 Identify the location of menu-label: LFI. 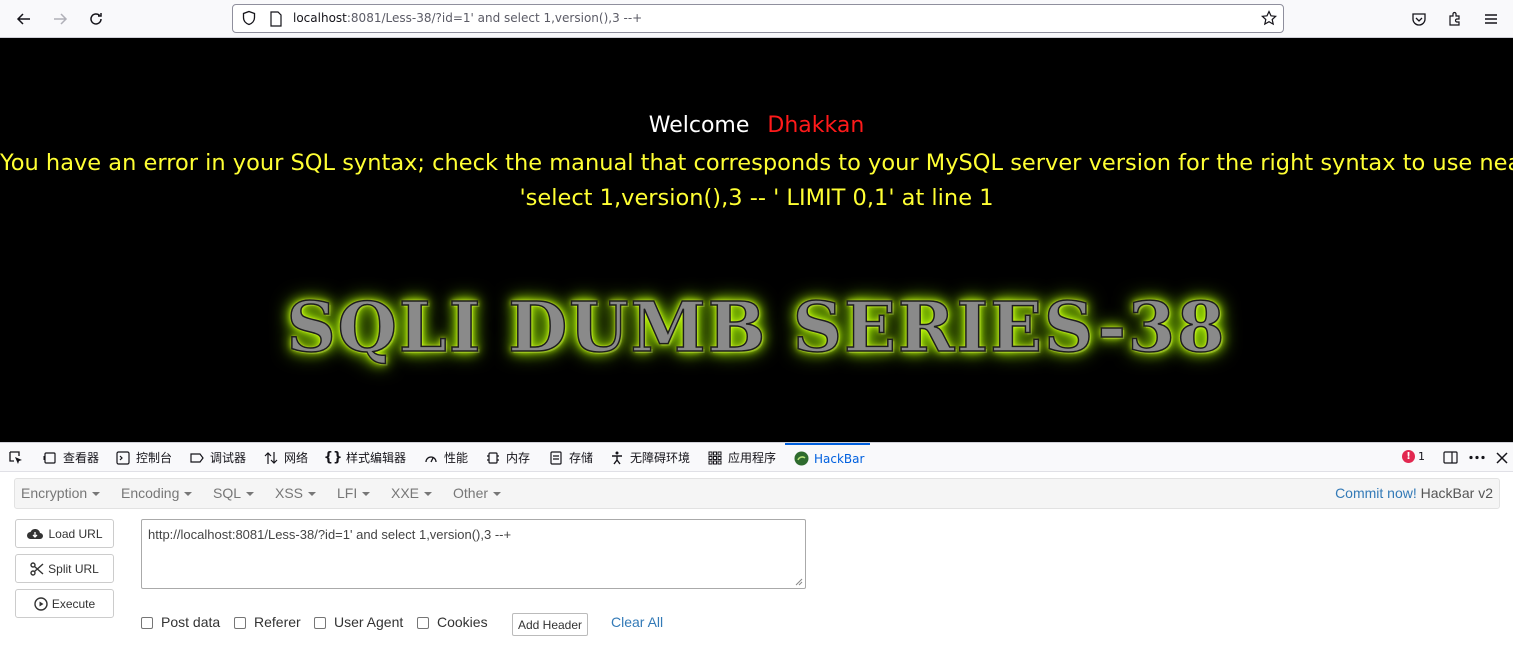
(347, 493).